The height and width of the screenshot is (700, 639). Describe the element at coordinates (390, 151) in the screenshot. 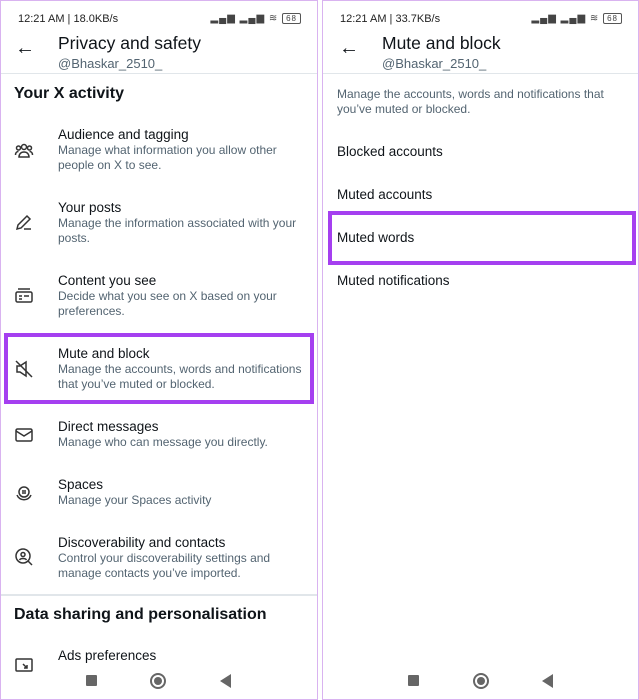

I see `blocked-accounts: Blocked accounts` at that location.